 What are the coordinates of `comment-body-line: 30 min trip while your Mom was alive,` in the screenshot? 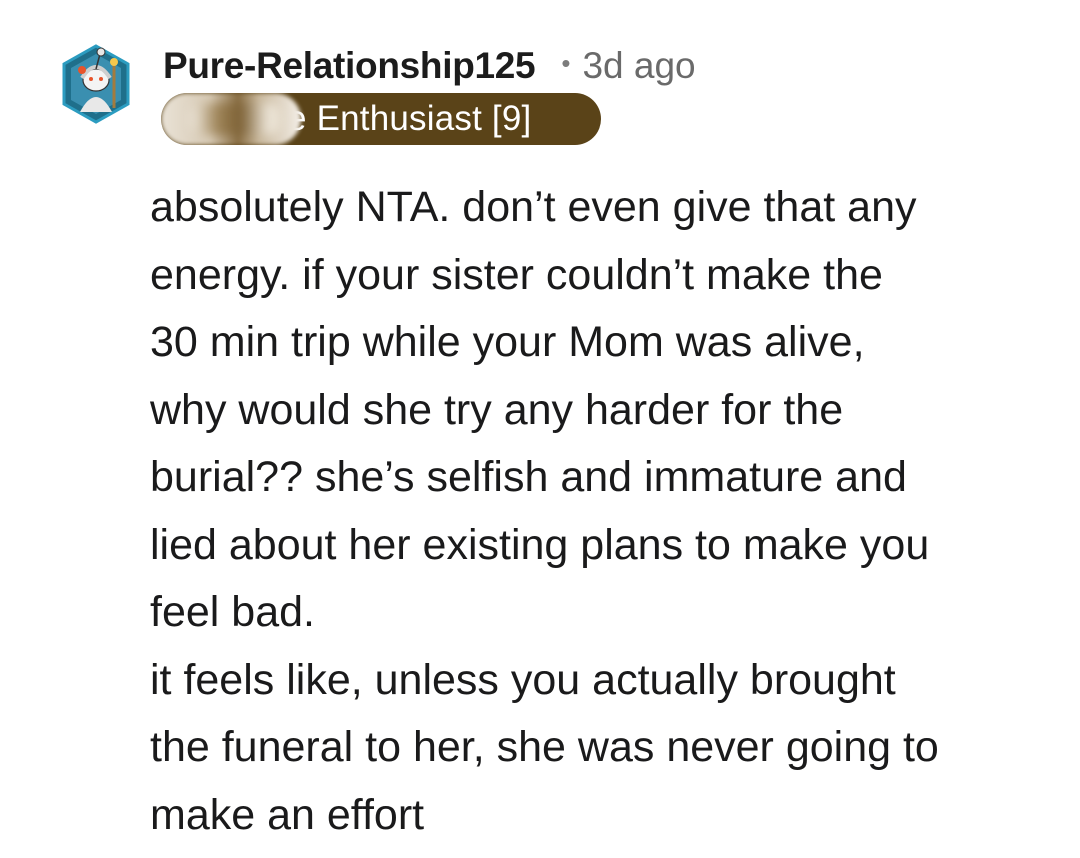 It's located at (507, 342).